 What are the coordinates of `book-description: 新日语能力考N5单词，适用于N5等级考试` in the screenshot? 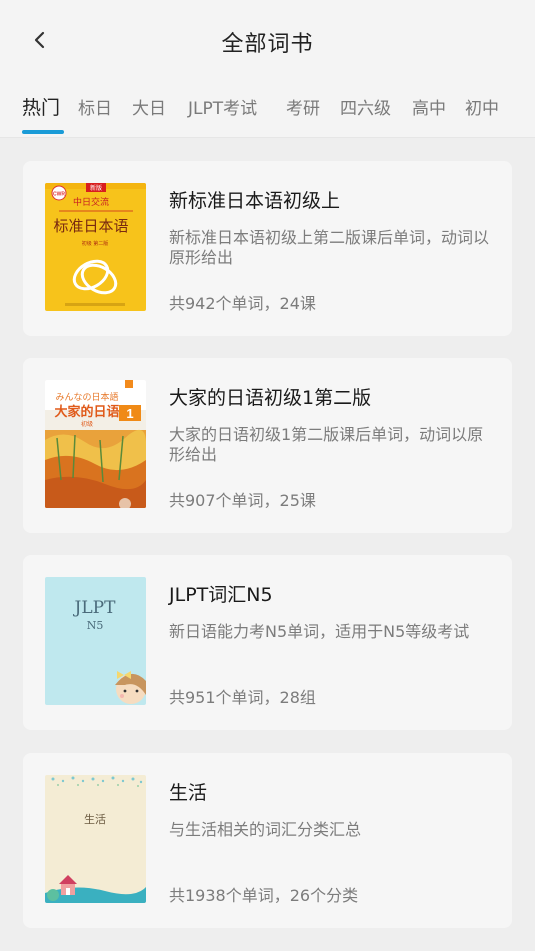 It's located at (319, 631).